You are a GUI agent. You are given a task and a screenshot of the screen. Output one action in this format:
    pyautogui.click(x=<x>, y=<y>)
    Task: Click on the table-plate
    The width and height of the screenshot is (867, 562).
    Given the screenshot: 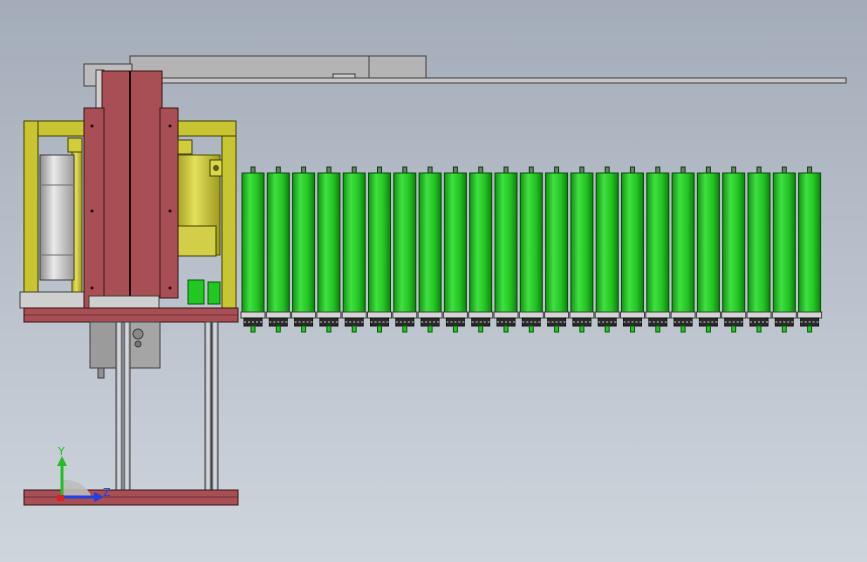 What is the action you would take?
    pyautogui.click(x=131, y=315)
    